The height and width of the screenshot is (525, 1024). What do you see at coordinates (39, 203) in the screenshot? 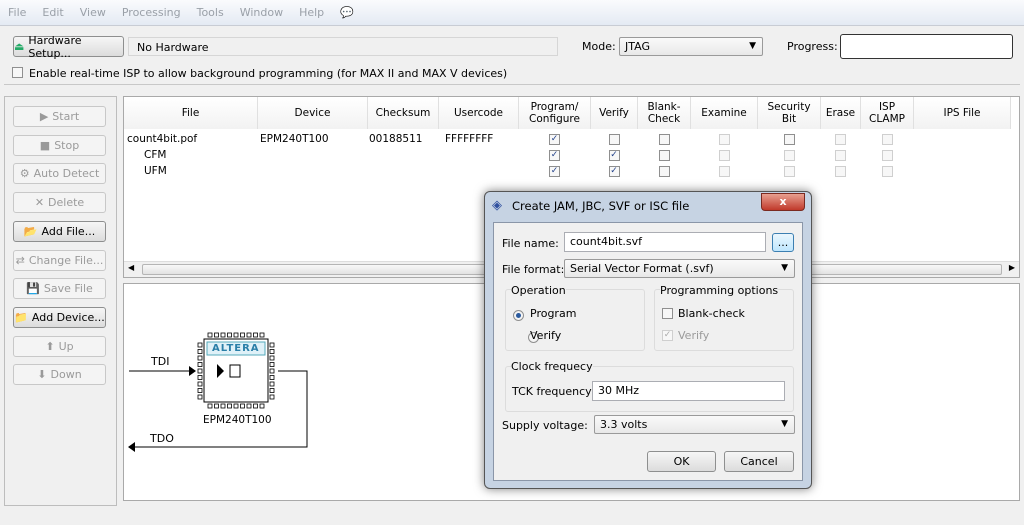
I see `delete-icon: ✕` at bounding box center [39, 203].